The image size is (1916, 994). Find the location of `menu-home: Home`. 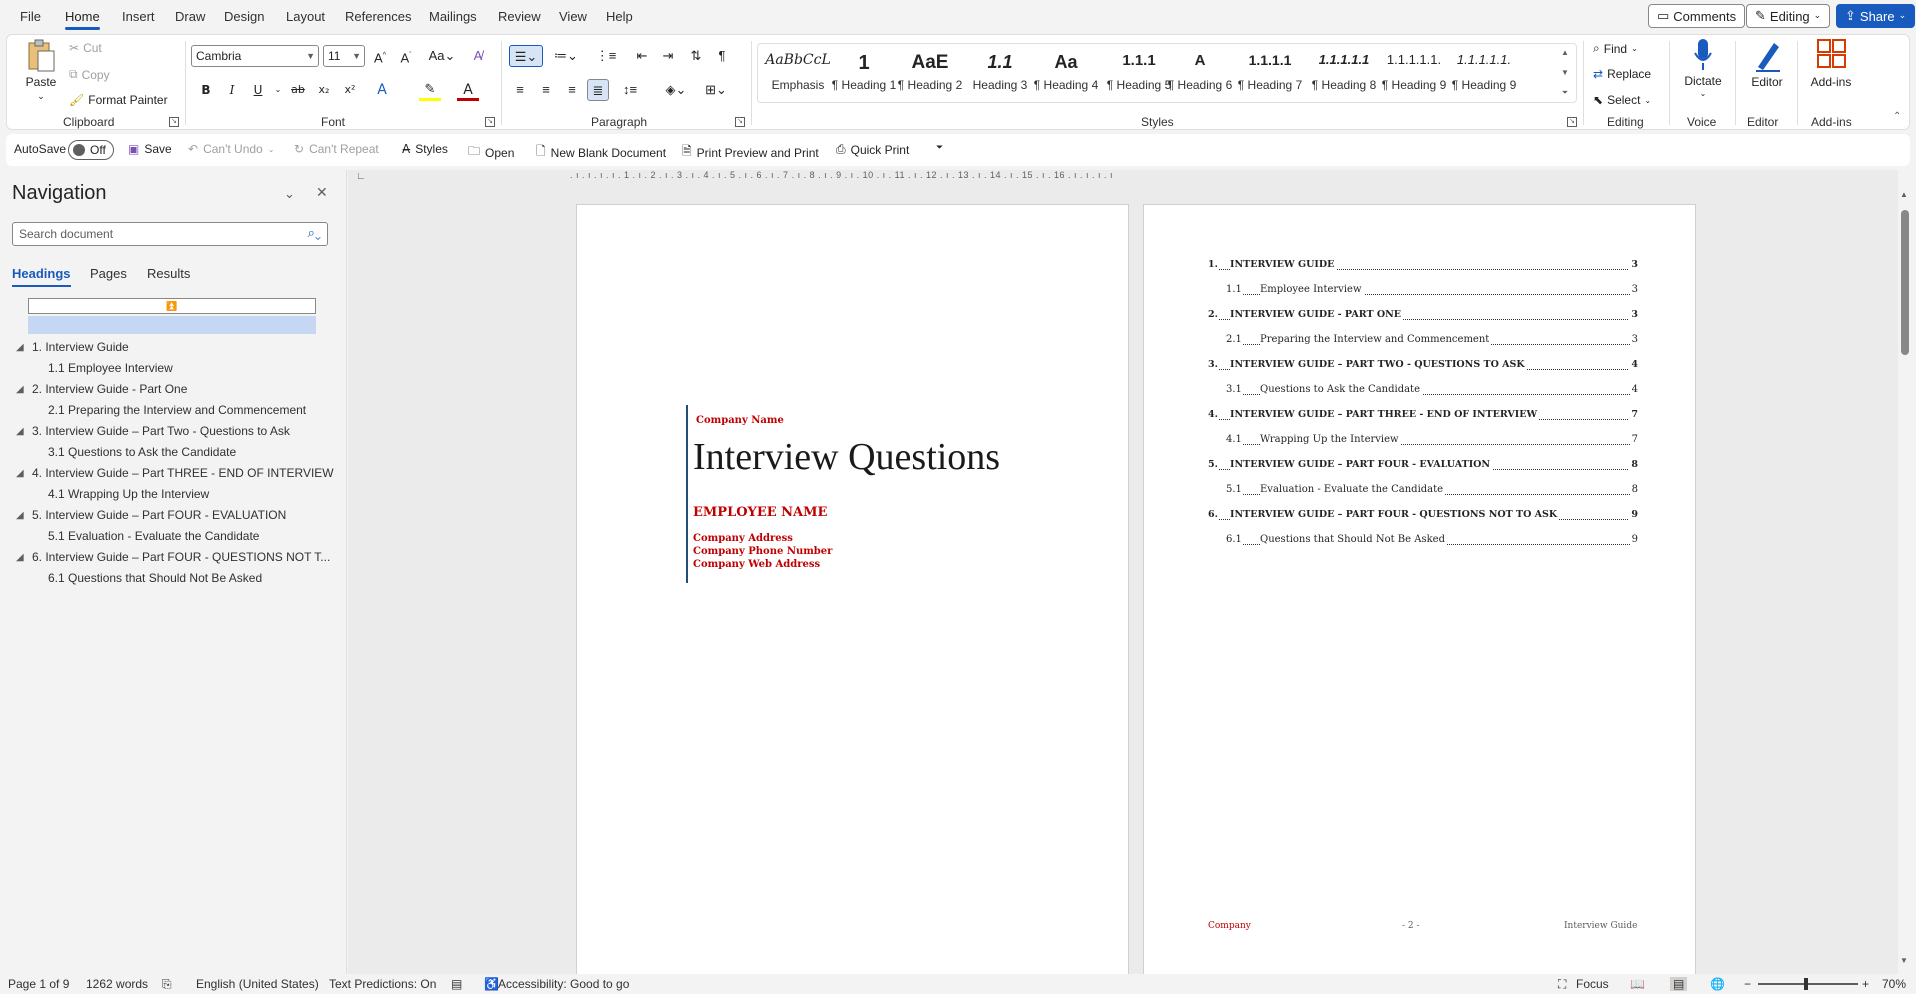

menu-home: Home is located at coordinates (82, 19).